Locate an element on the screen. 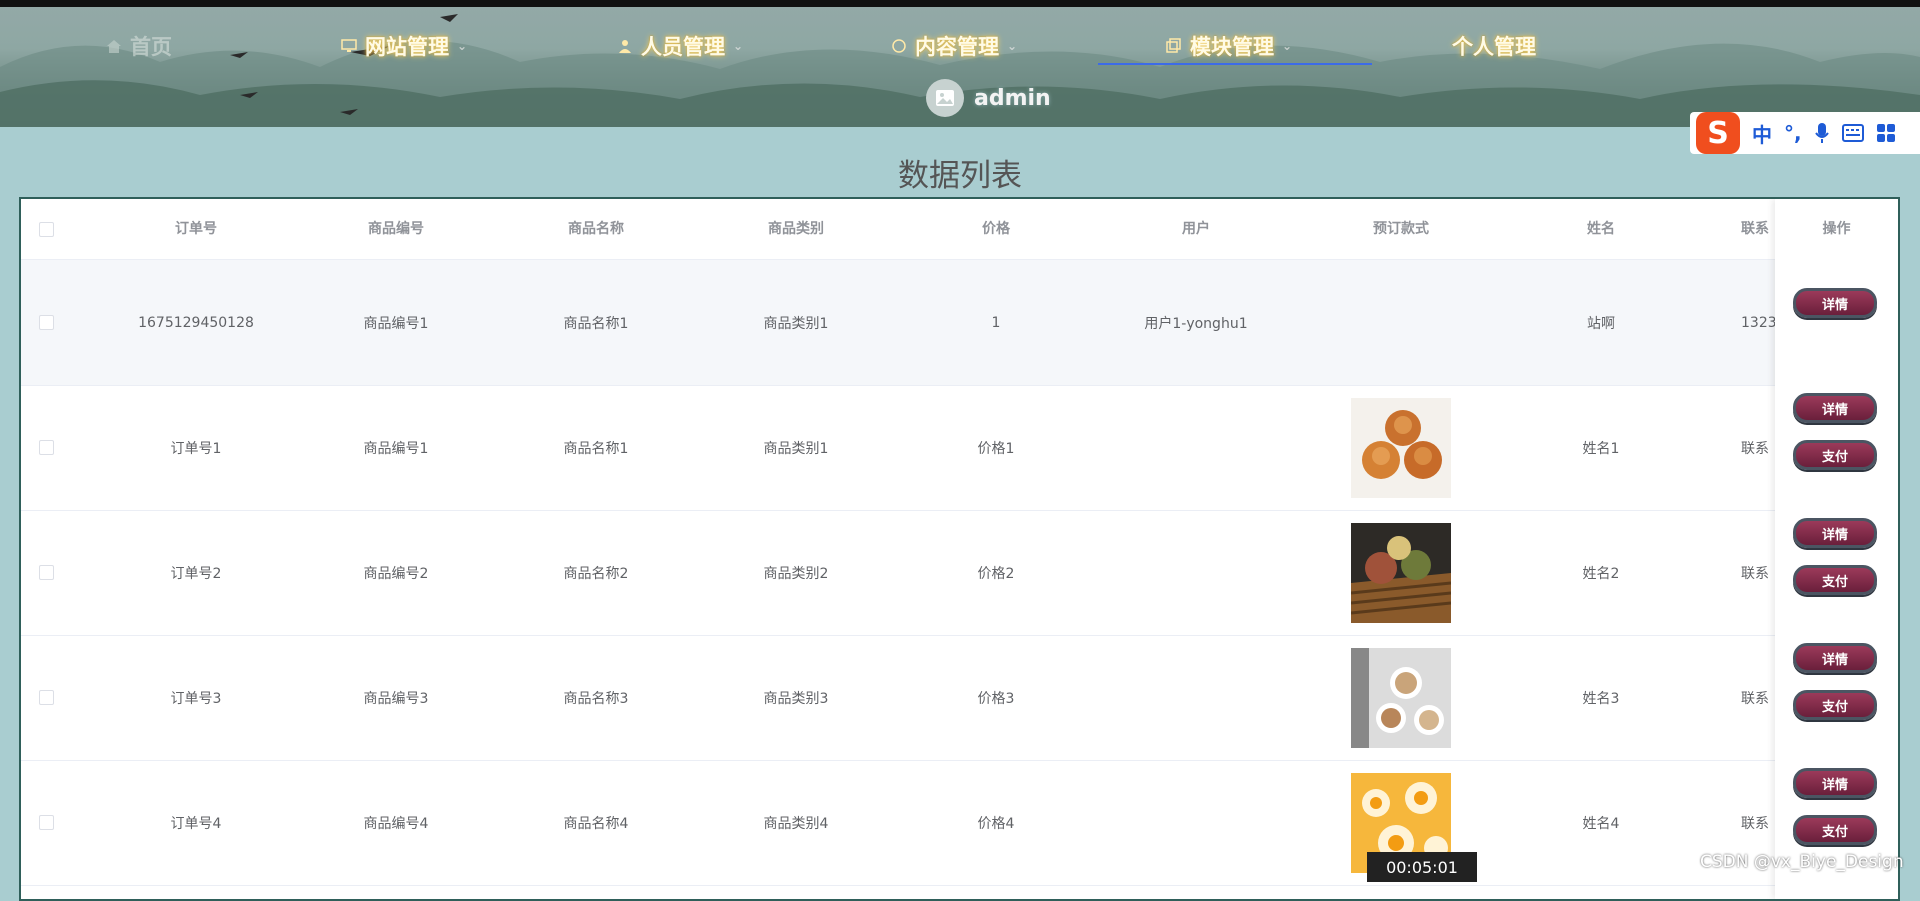  operations-column: 操作 详情 详情 支付 详情 支付 详情 支付 详情 支付 is located at coordinates (1836, 549).